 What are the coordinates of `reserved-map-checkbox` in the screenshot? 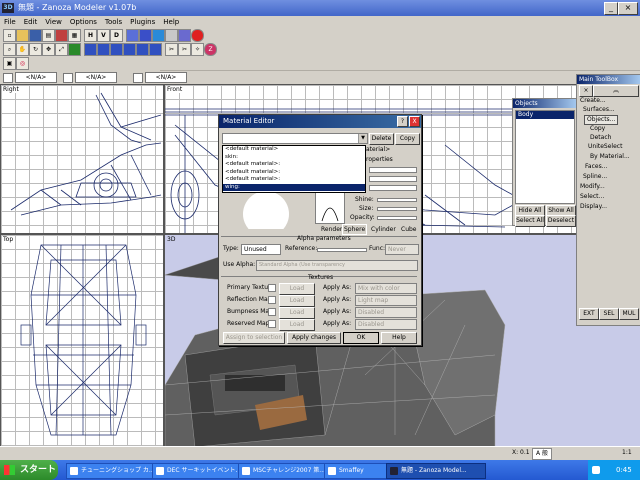 It's located at (272, 324).